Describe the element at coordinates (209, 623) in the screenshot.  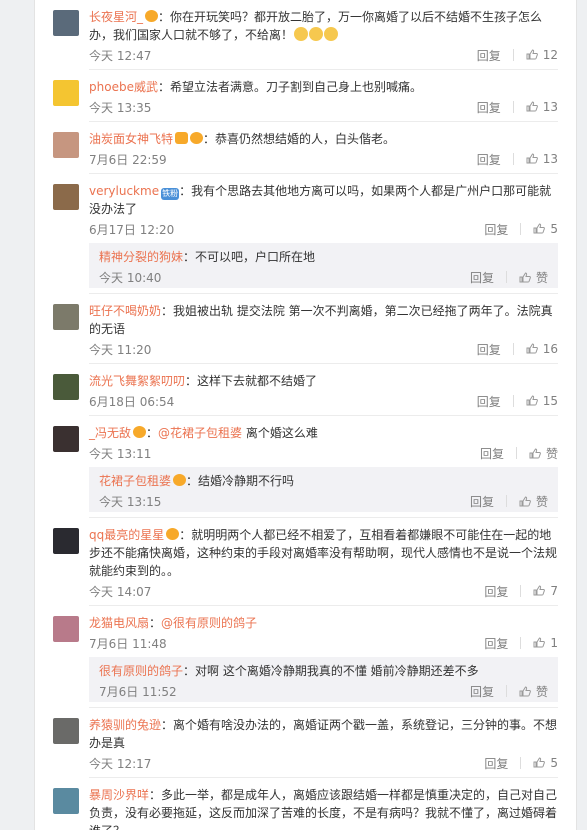
I see `mention-link: @很有原则的鸽子` at that location.